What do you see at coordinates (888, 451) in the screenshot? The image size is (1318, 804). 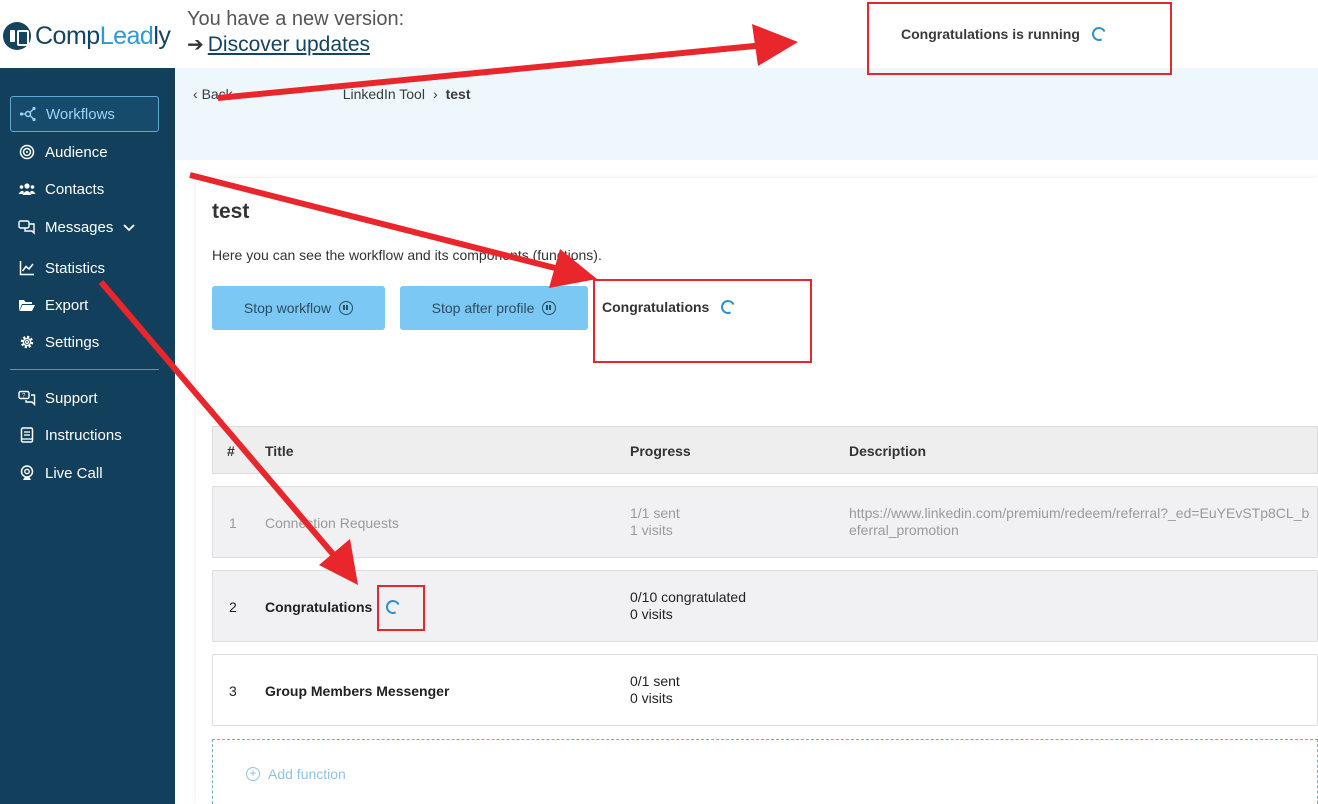 I see `column-header-description: Description` at bounding box center [888, 451].